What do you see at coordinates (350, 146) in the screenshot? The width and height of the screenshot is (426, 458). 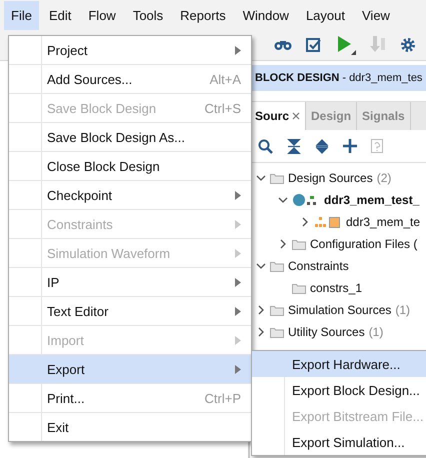 I see `add-icon` at bounding box center [350, 146].